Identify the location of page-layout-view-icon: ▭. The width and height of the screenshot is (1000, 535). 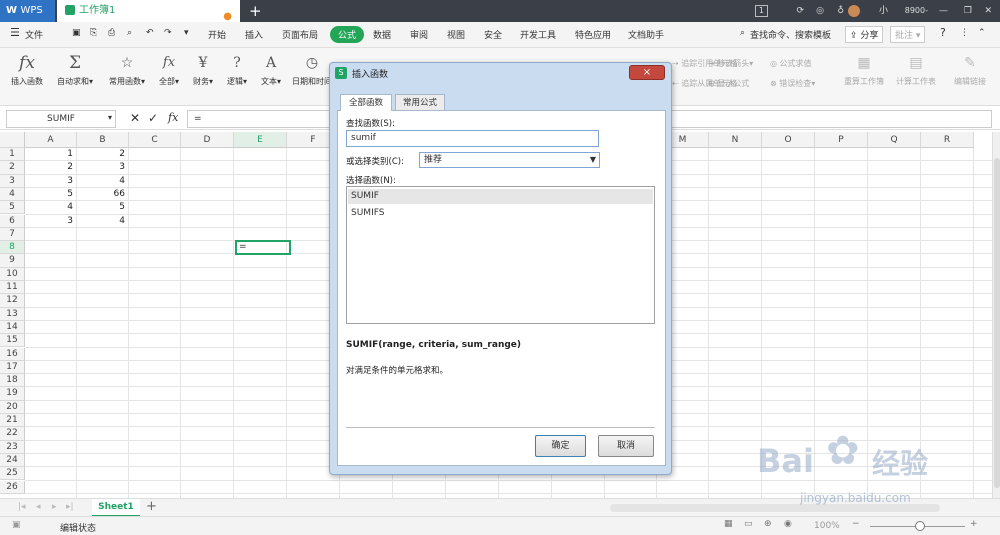
(748, 524).